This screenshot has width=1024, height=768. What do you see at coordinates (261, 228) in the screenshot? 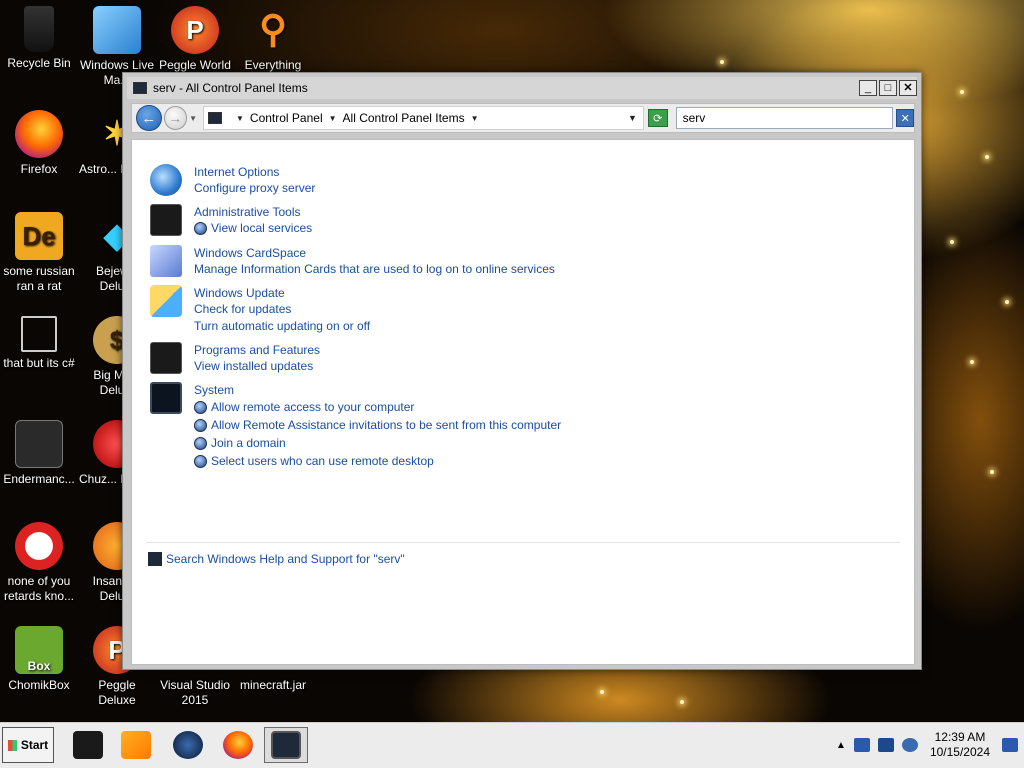
I see `view-local-services-link: View local services` at bounding box center [261, 228].